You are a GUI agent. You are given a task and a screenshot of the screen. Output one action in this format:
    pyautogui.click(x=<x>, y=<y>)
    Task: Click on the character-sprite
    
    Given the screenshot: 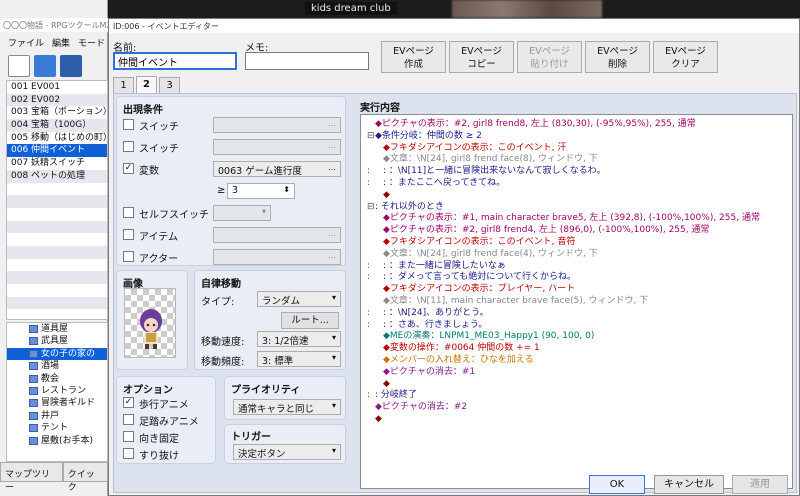 What is the action you would take?
    pyautogui.click(x=150, y=323)
    